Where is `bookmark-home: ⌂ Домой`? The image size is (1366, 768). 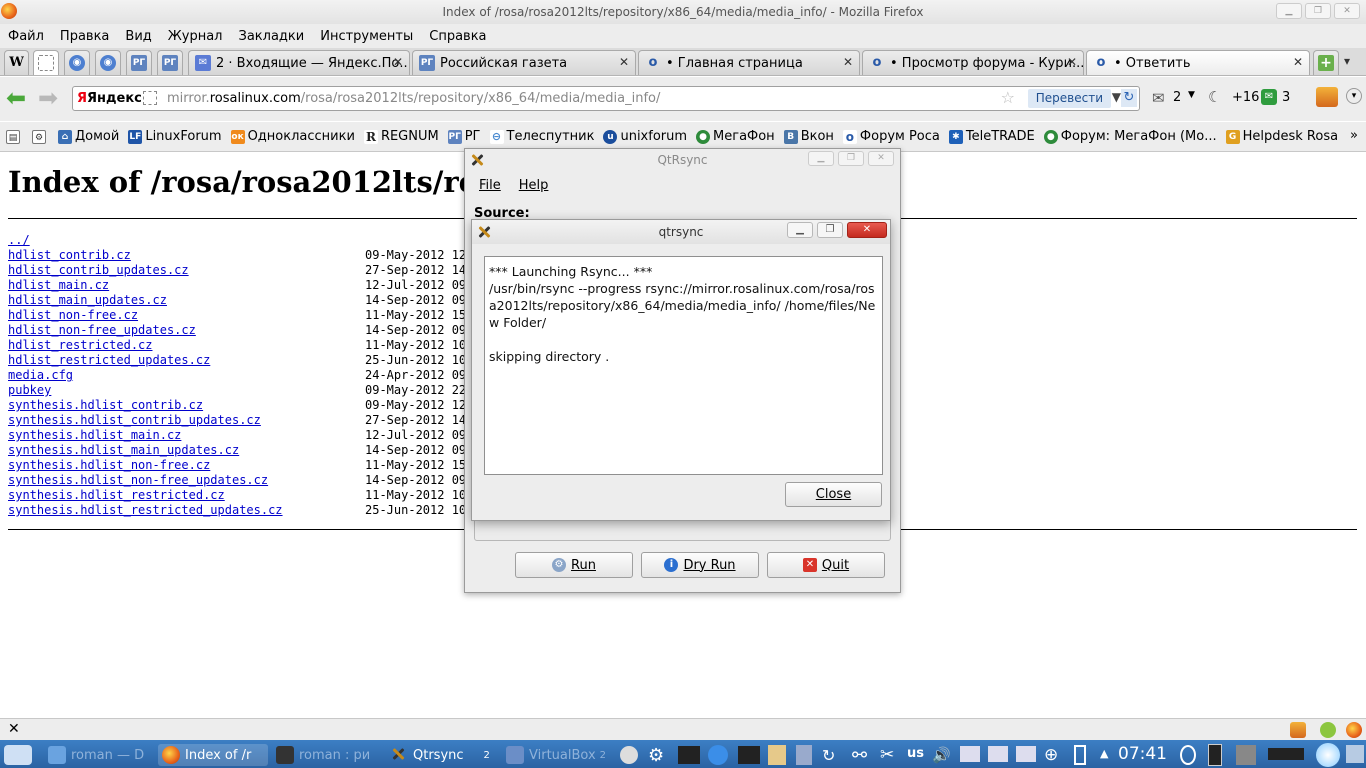
bookmark-home: ⌂ Домой is located at coordinates (88, 136).